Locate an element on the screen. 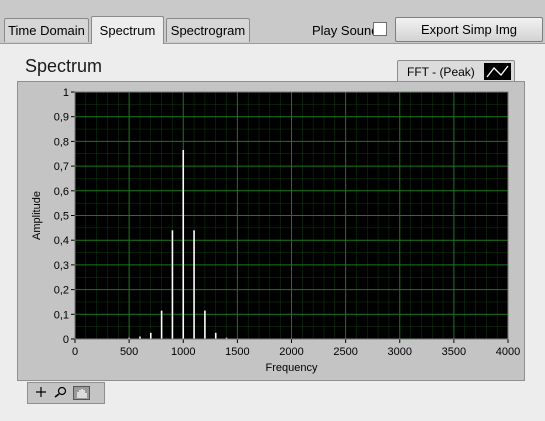 The width and height of the screenshot is (545, 421). y-tick-label: 1 is located at coordinates (66, 93).